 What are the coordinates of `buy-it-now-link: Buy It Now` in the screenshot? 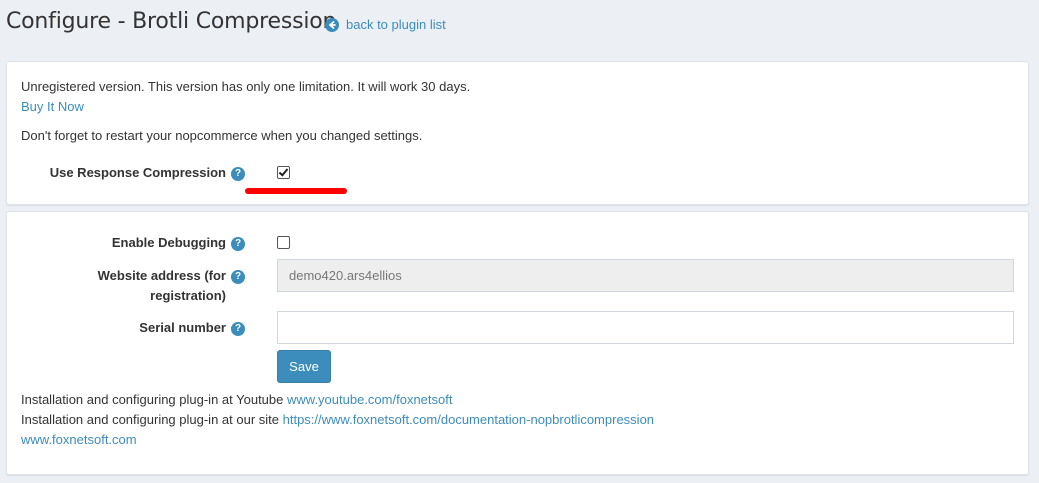 It's located at (52, 106).